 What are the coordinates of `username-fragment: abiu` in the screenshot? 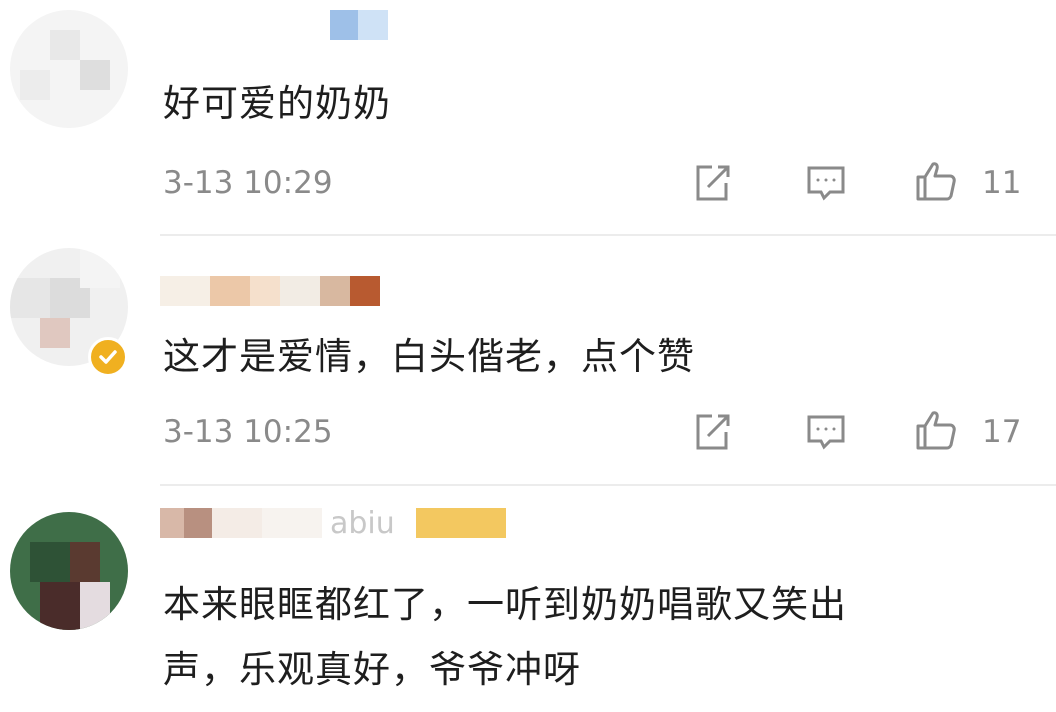 It's located at (362, 523).